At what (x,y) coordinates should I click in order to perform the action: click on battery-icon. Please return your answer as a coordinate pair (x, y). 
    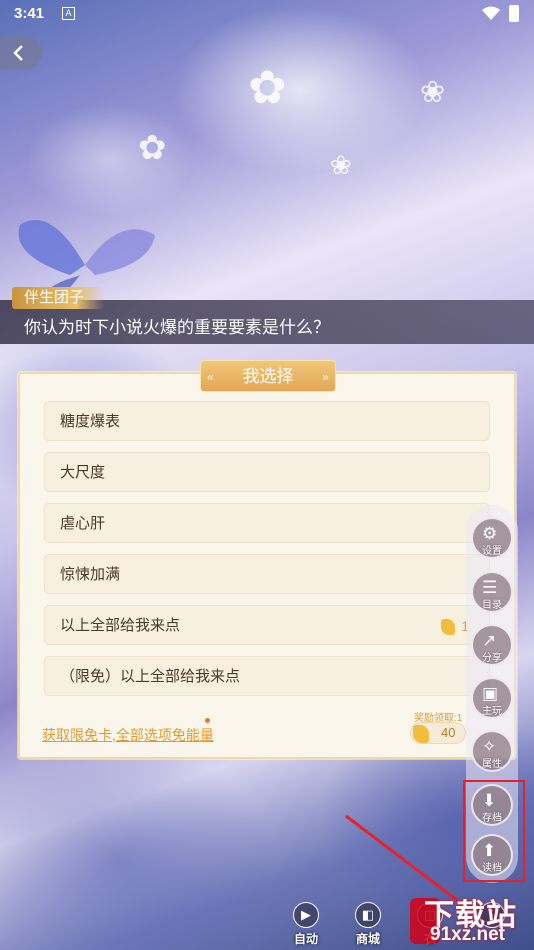
    Looking at the image, I should click on (514, 13).